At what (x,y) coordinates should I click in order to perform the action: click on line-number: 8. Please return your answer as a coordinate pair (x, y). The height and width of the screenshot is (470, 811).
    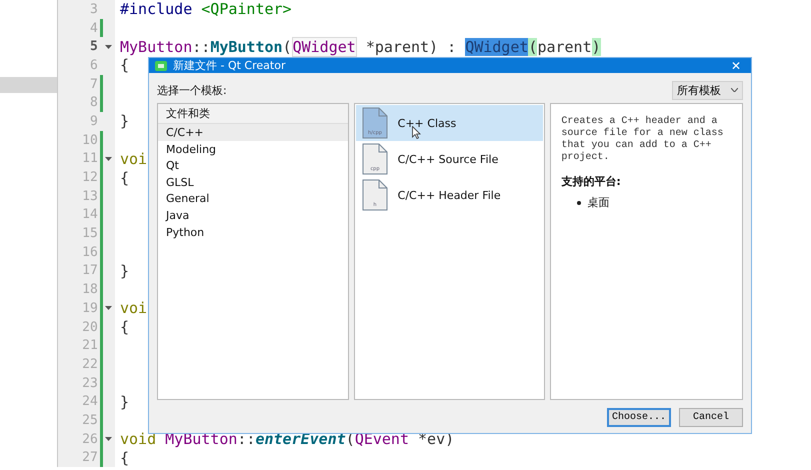
    Looking at the image, I should click on (94, 102).